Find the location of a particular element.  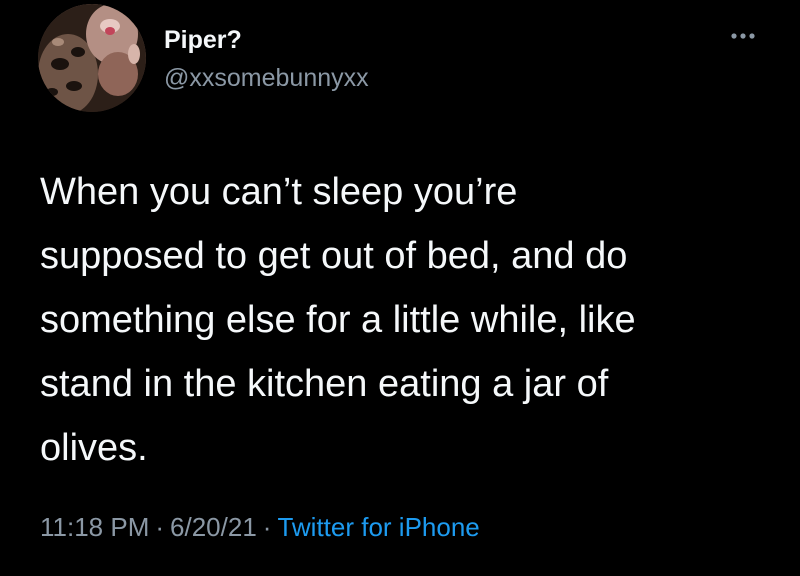

avatar-image is located at coordinates (92, 58).